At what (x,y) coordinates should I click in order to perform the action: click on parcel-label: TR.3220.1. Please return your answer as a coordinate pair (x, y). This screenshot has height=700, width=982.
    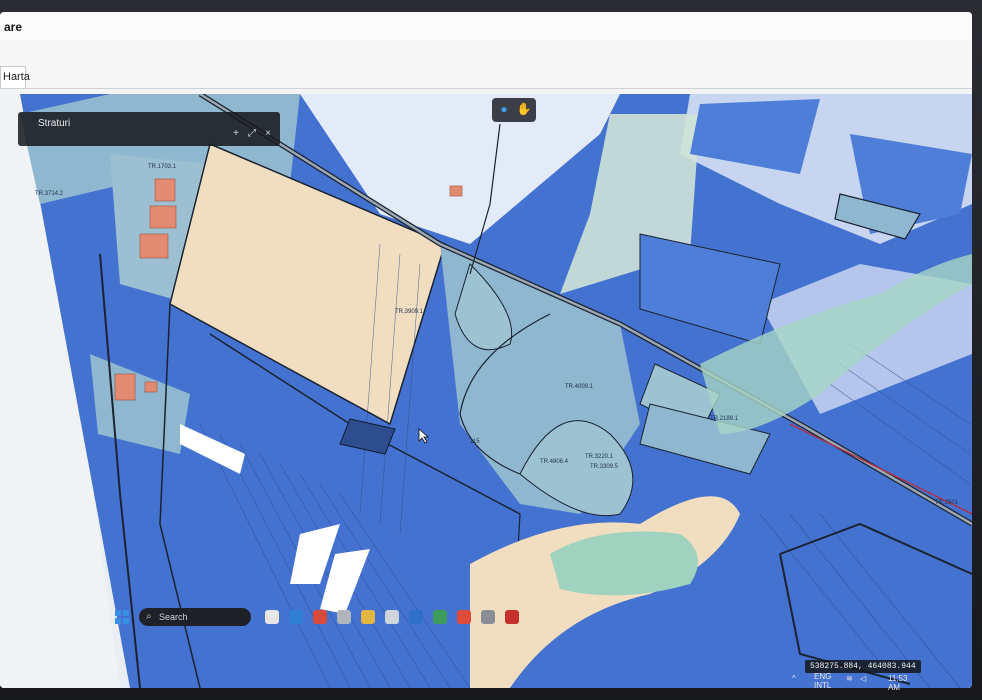
    Looking at the image, I should click on (599, 457).